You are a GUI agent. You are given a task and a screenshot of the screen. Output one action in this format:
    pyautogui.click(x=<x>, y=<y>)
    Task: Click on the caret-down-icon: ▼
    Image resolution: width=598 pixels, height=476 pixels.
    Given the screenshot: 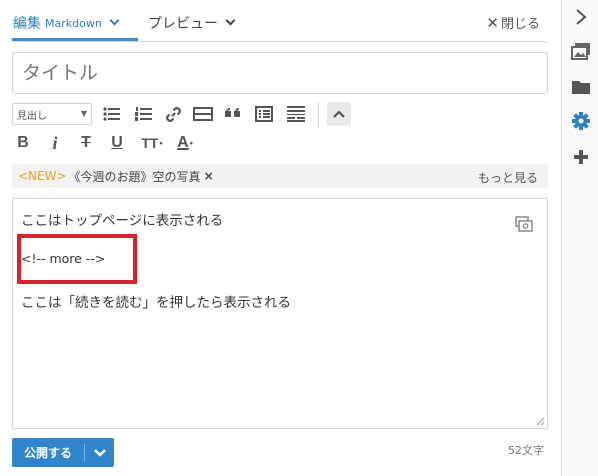 What is the action you would take?
    pyautogui.click(x=83, y=113)
    